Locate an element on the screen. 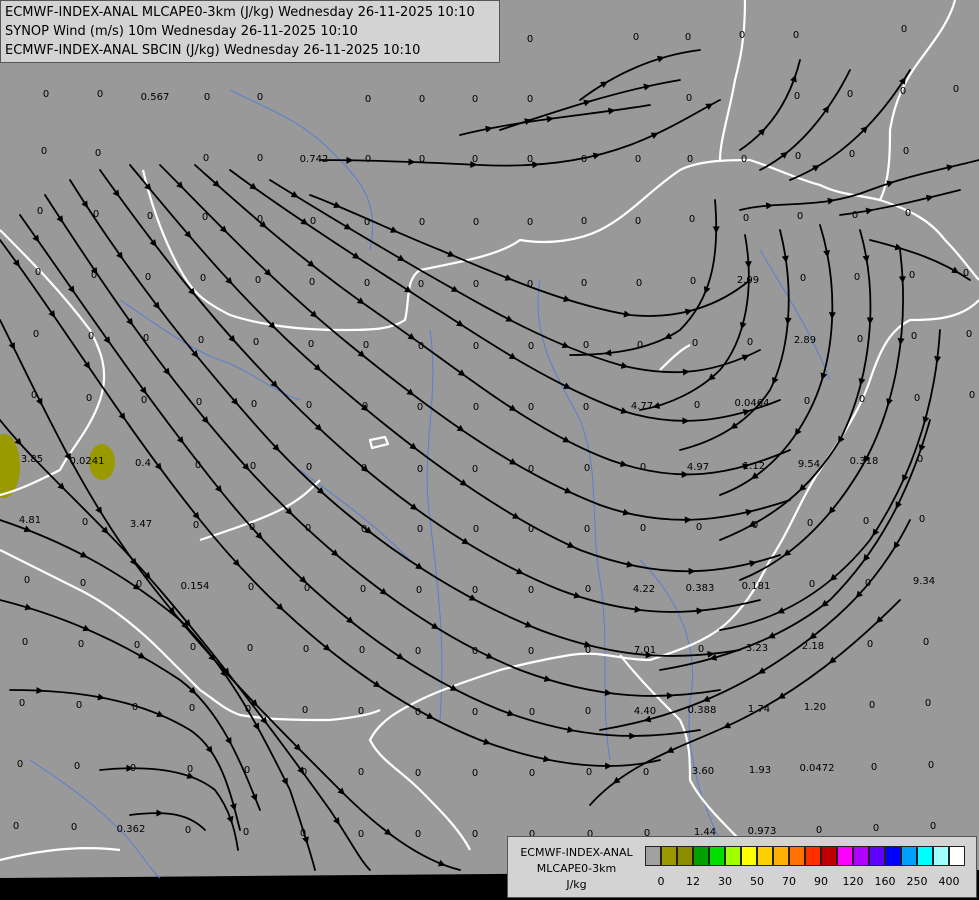  cin-value-label: 0.388 is located at coordinates (702, 710).